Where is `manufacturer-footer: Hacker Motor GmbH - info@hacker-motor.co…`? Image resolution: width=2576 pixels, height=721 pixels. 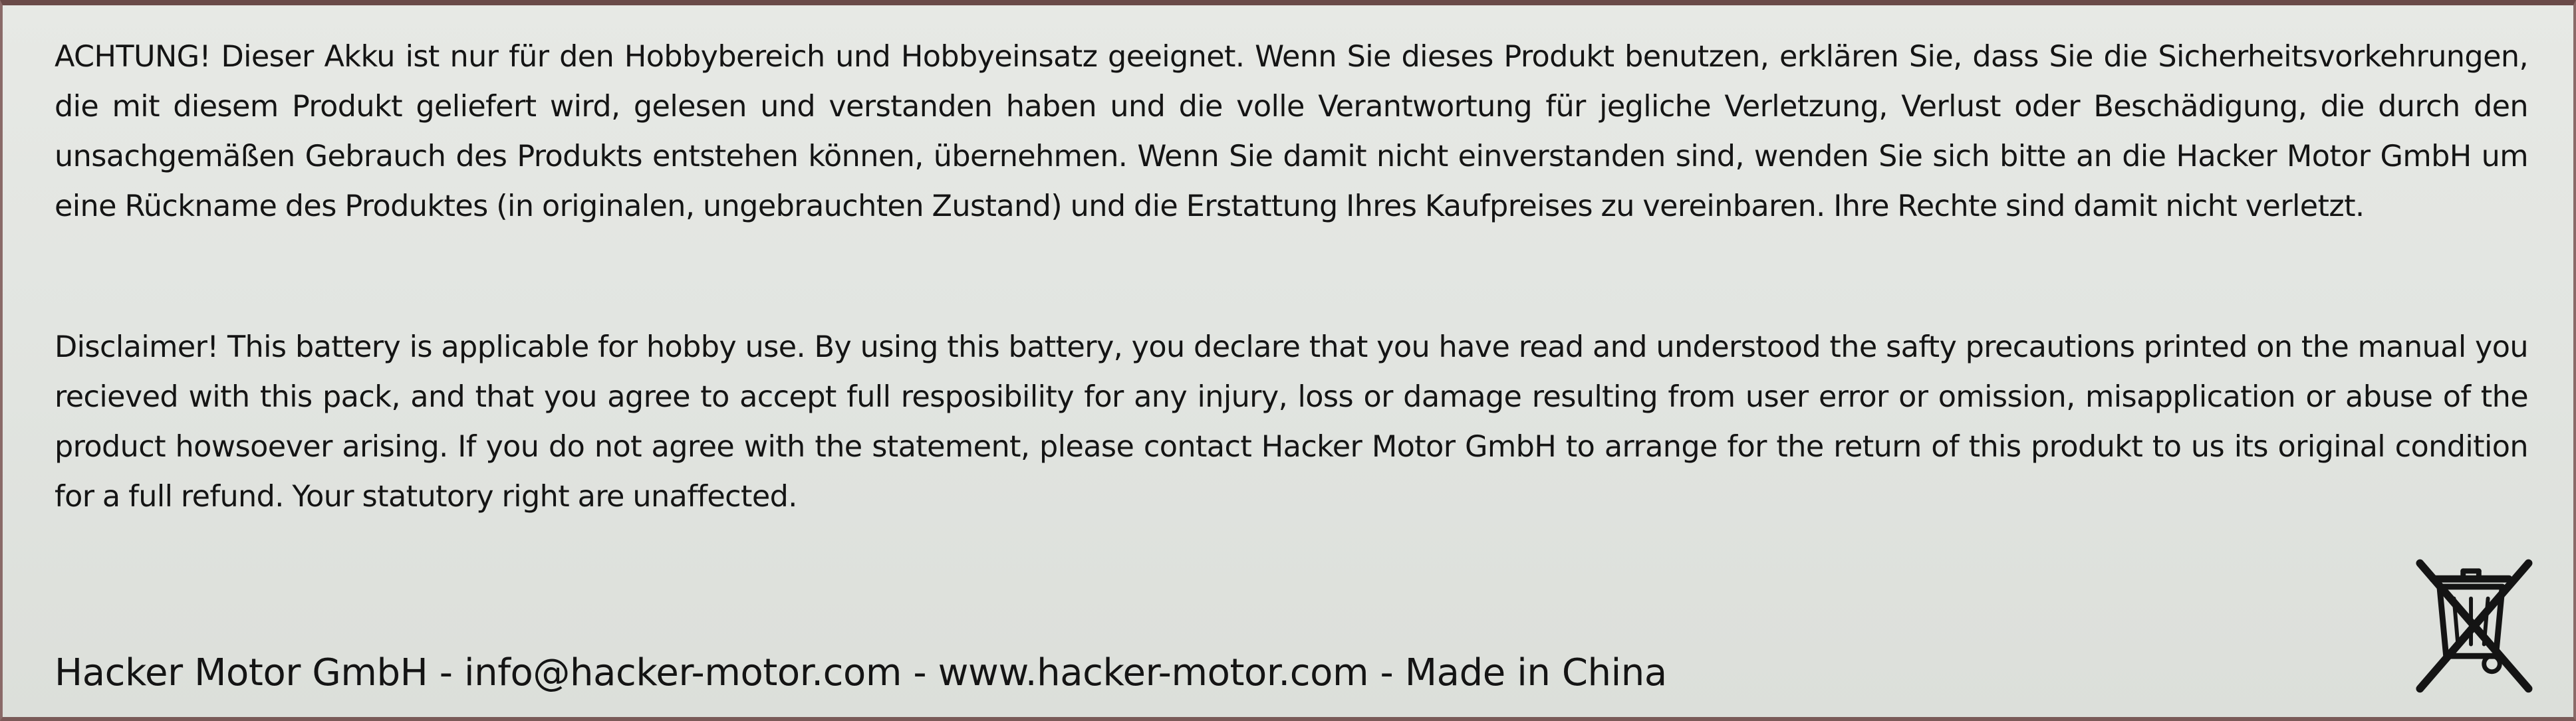 manufacturer-footer: Hacker Motor GmbH - info@hacker-motor.co… is located at coordinates (861, 672).